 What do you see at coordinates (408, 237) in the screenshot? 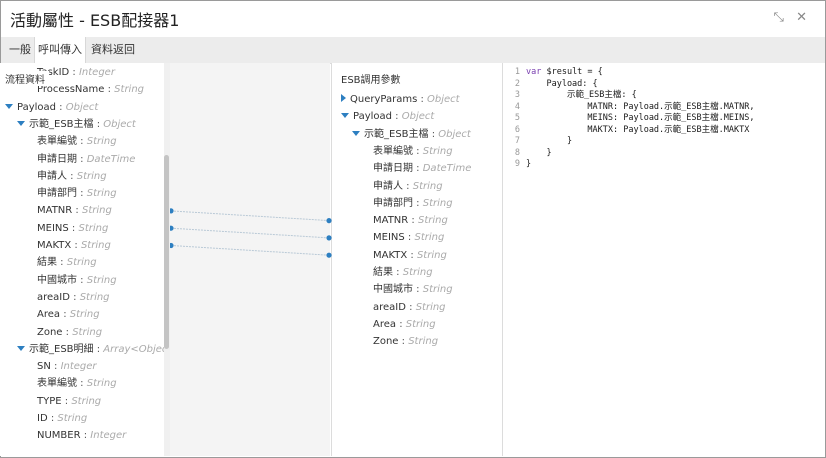
I see `right-row: MEINS : String` at bounding box center [408, 237].